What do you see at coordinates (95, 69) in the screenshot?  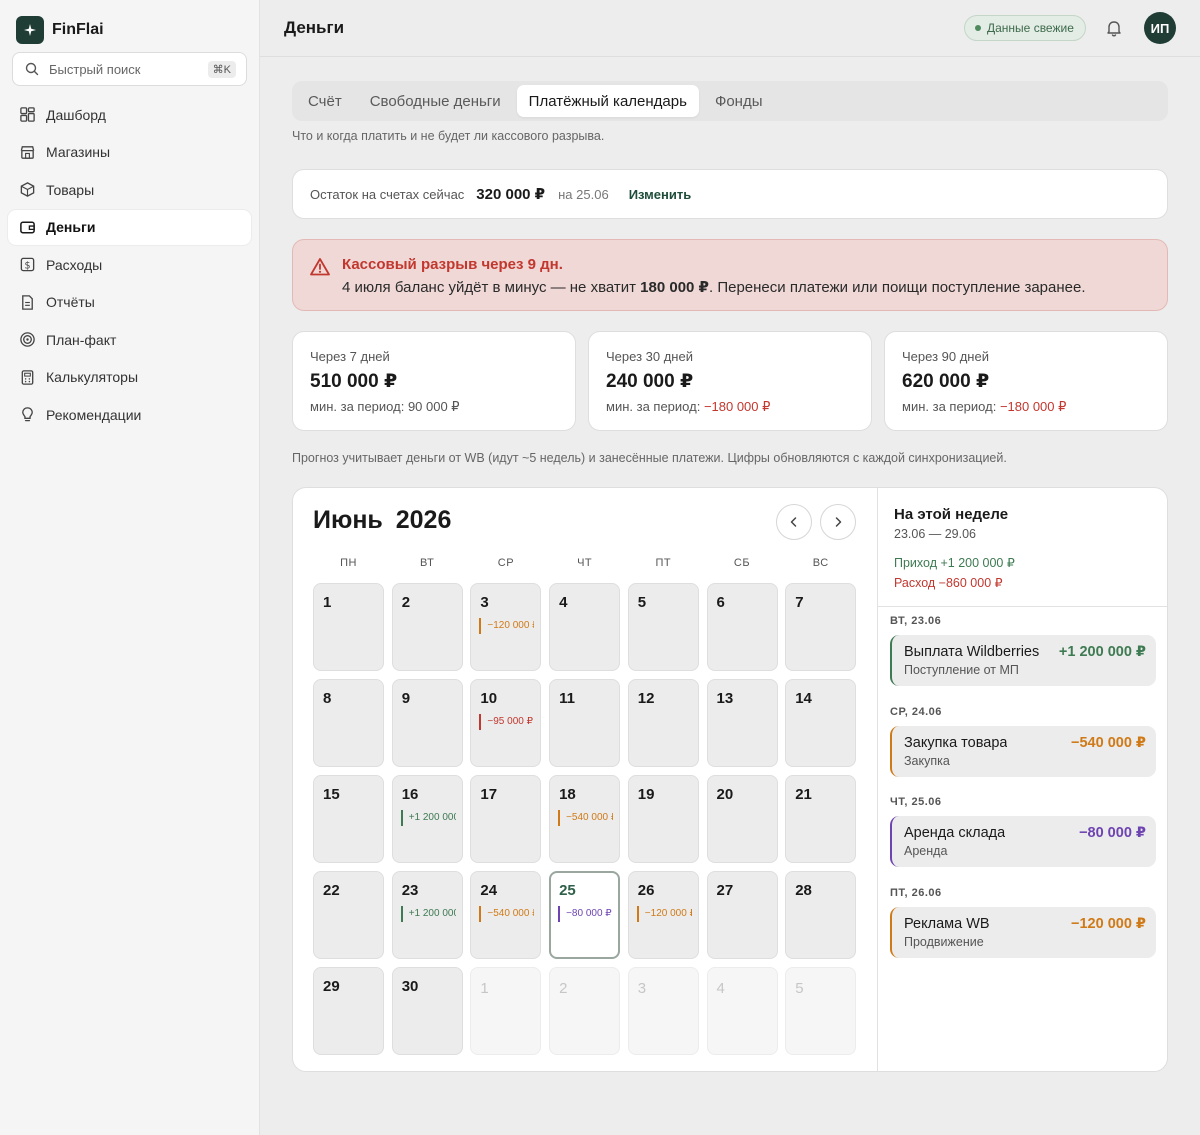 I see `search-placeholder: Быстрый поиск` at bounding box center [95, 69].